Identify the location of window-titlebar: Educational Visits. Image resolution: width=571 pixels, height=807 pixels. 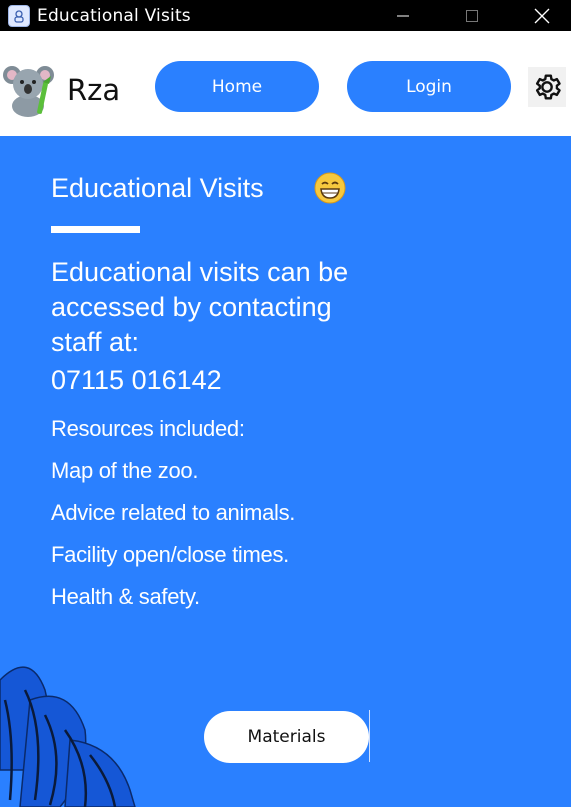
(285, 15).